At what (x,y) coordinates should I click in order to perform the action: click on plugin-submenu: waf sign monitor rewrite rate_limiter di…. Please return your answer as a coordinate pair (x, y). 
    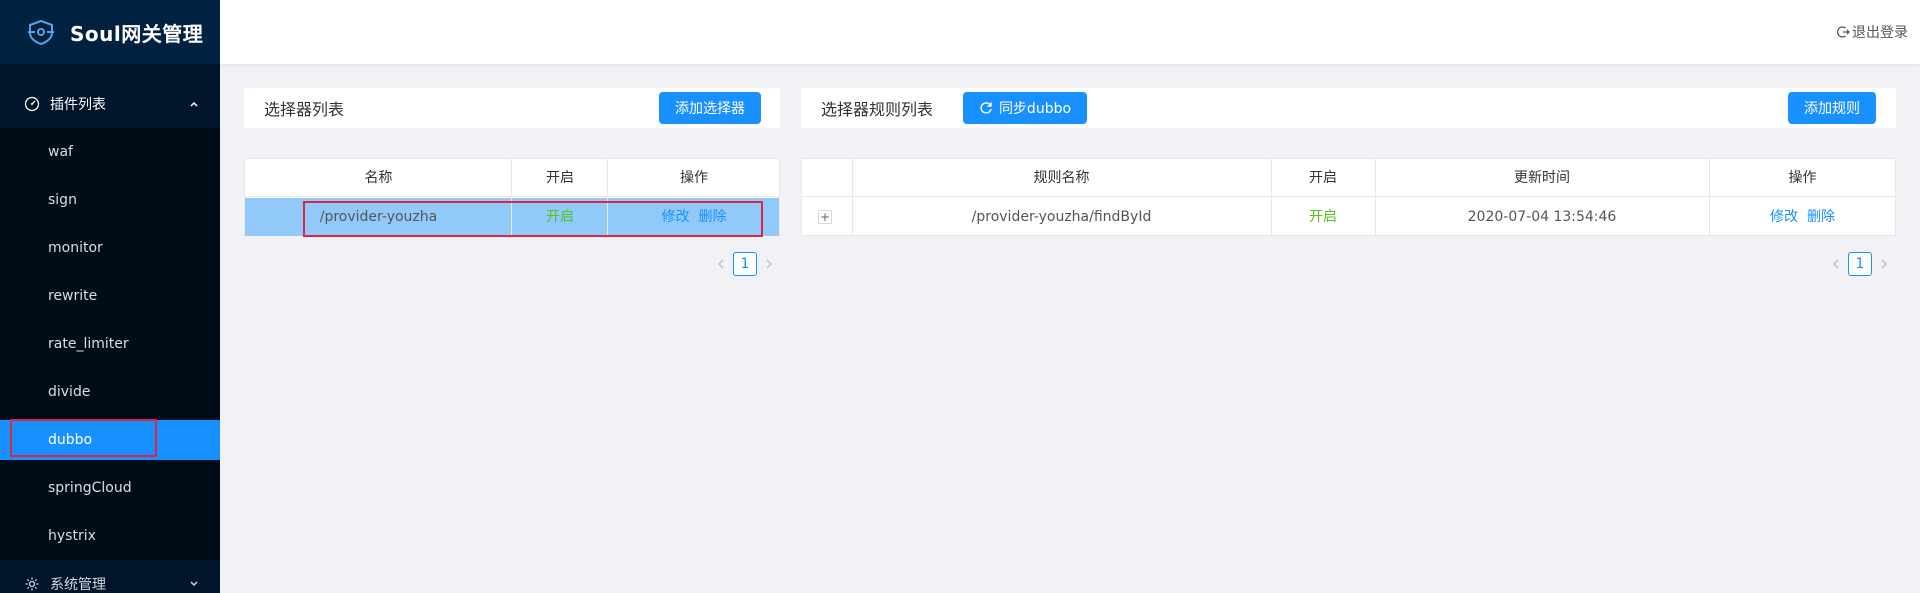
    Looking at the image, I should click on (110, 344).